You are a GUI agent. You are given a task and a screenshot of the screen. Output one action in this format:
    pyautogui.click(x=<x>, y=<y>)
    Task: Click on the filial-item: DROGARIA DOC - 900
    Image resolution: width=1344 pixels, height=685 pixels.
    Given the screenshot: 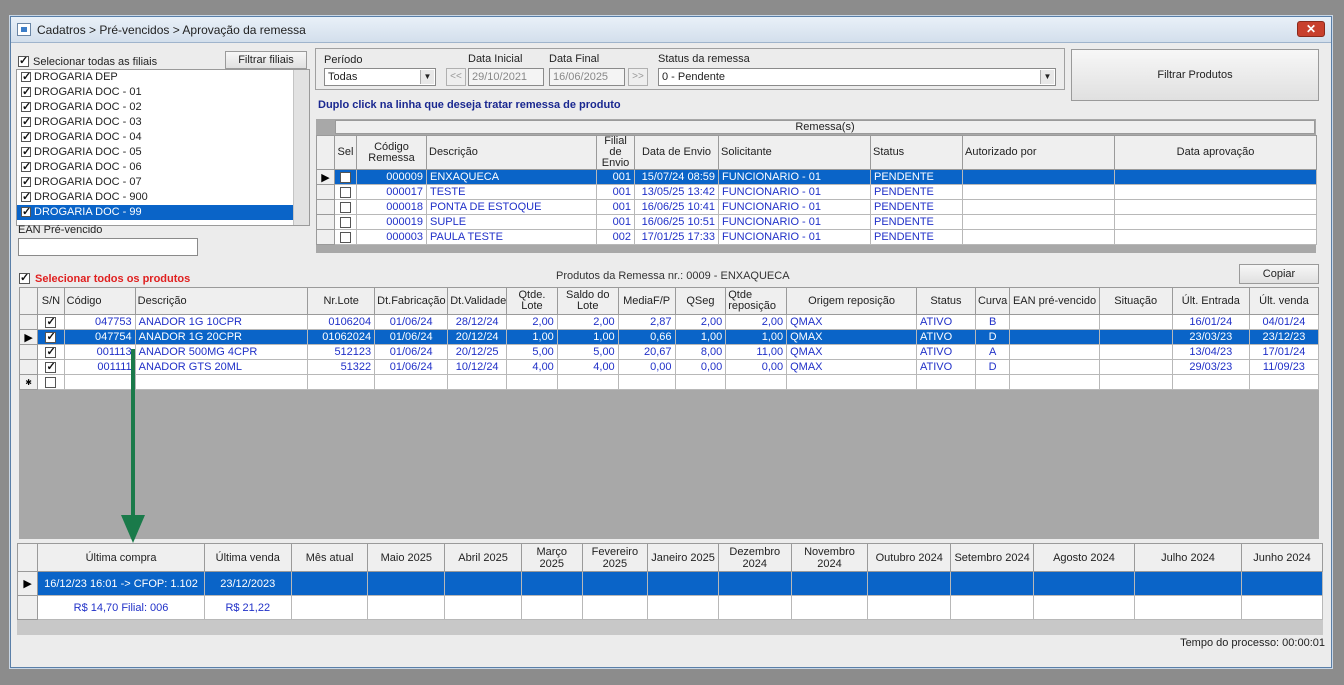 What is the action you would take?
    pyautogui.click(x=163, y=197)
    